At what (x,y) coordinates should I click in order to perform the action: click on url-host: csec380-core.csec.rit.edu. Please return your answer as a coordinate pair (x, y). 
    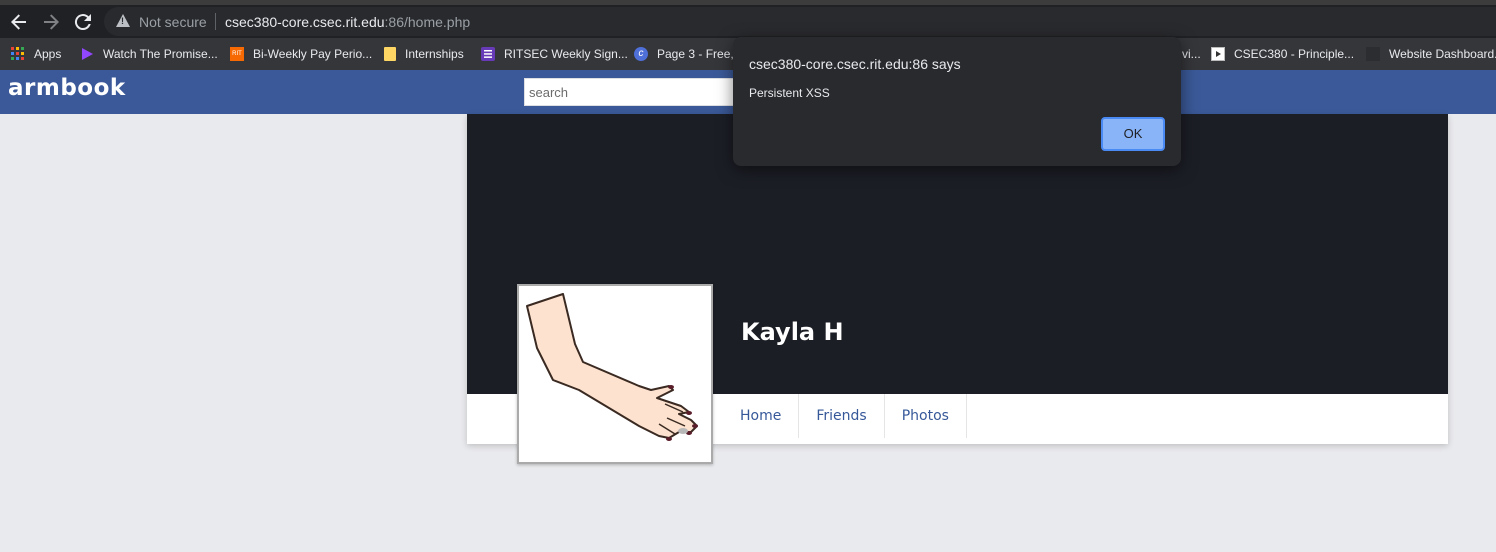
    Looking at the image, I should click on (305, 22).